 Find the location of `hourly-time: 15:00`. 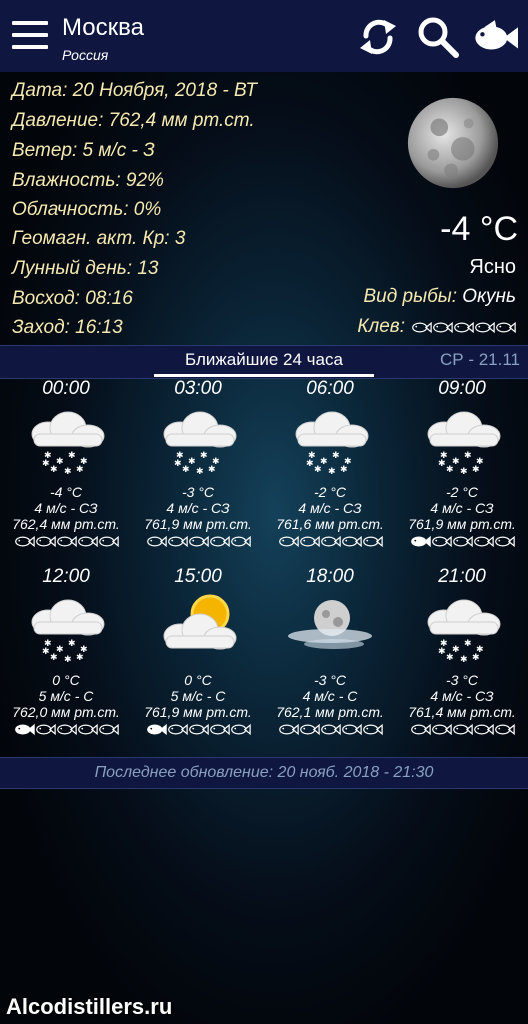

hourly-time: 15:00 is located at coordinates (198, 576).